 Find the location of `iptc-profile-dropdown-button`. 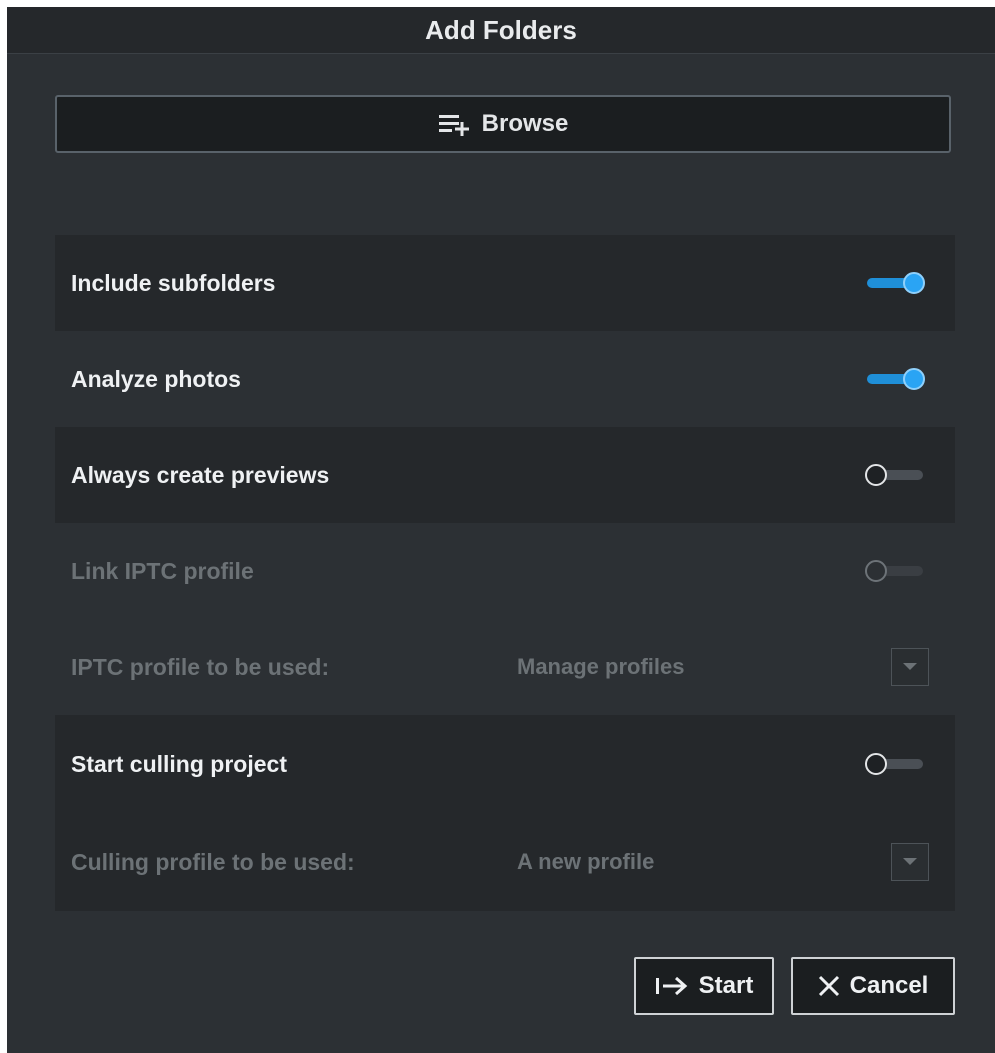

iptc-profile-dropdown-button is located at coordinates (910, 667).